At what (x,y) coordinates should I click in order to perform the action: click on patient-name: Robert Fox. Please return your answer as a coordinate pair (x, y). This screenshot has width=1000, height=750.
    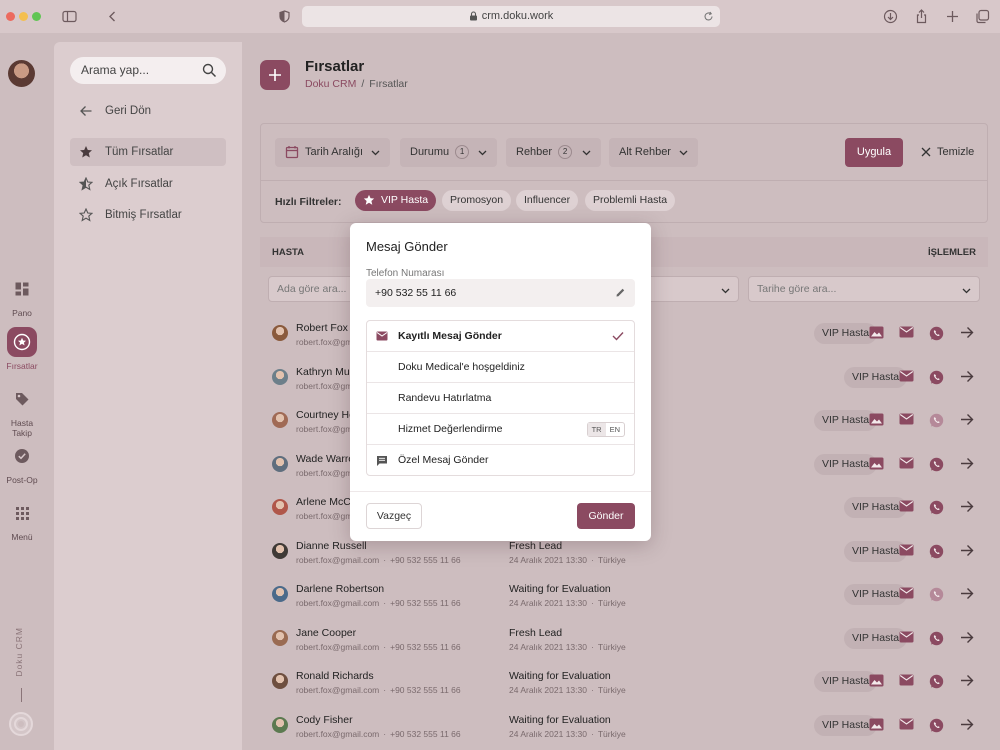
    Looking at the image, I should click on (322, 328).